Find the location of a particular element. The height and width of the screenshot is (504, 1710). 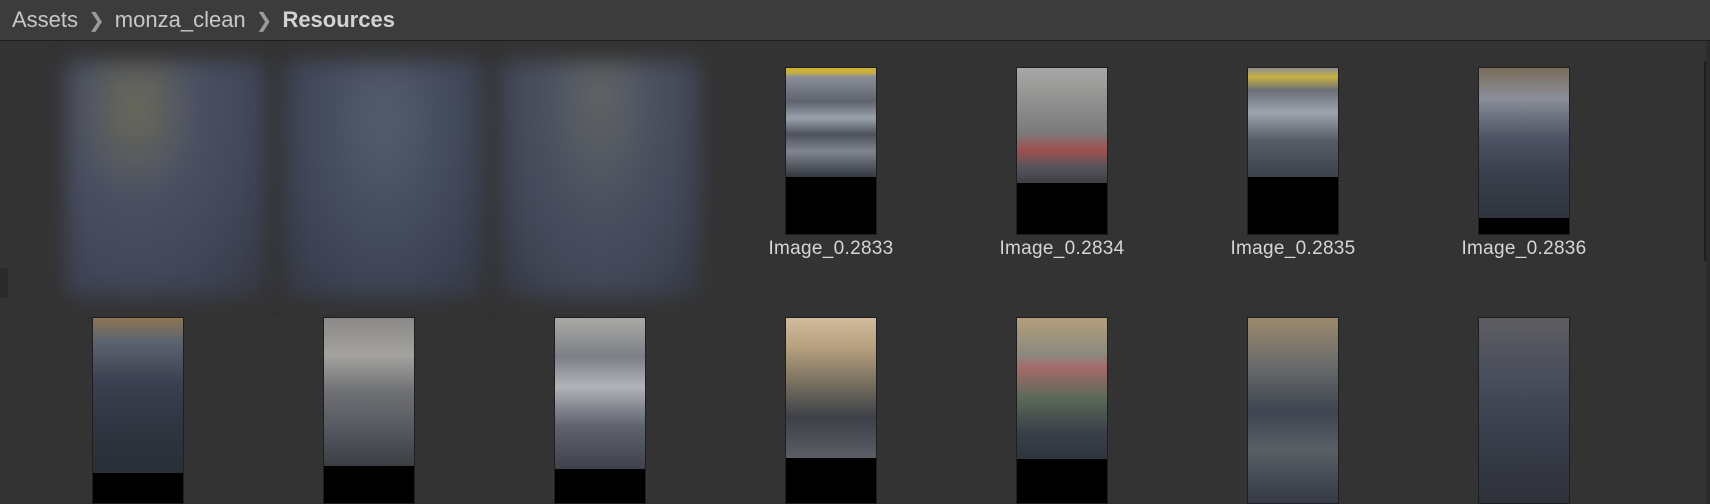

asset-label: Image_0.2834 is located at coordinates (1062, 248).